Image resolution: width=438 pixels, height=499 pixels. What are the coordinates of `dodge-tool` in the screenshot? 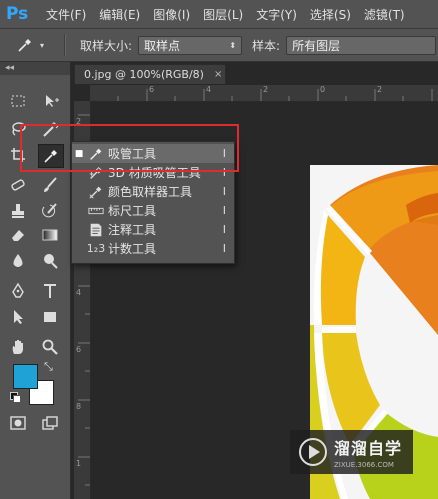 It's located at (50, 261).